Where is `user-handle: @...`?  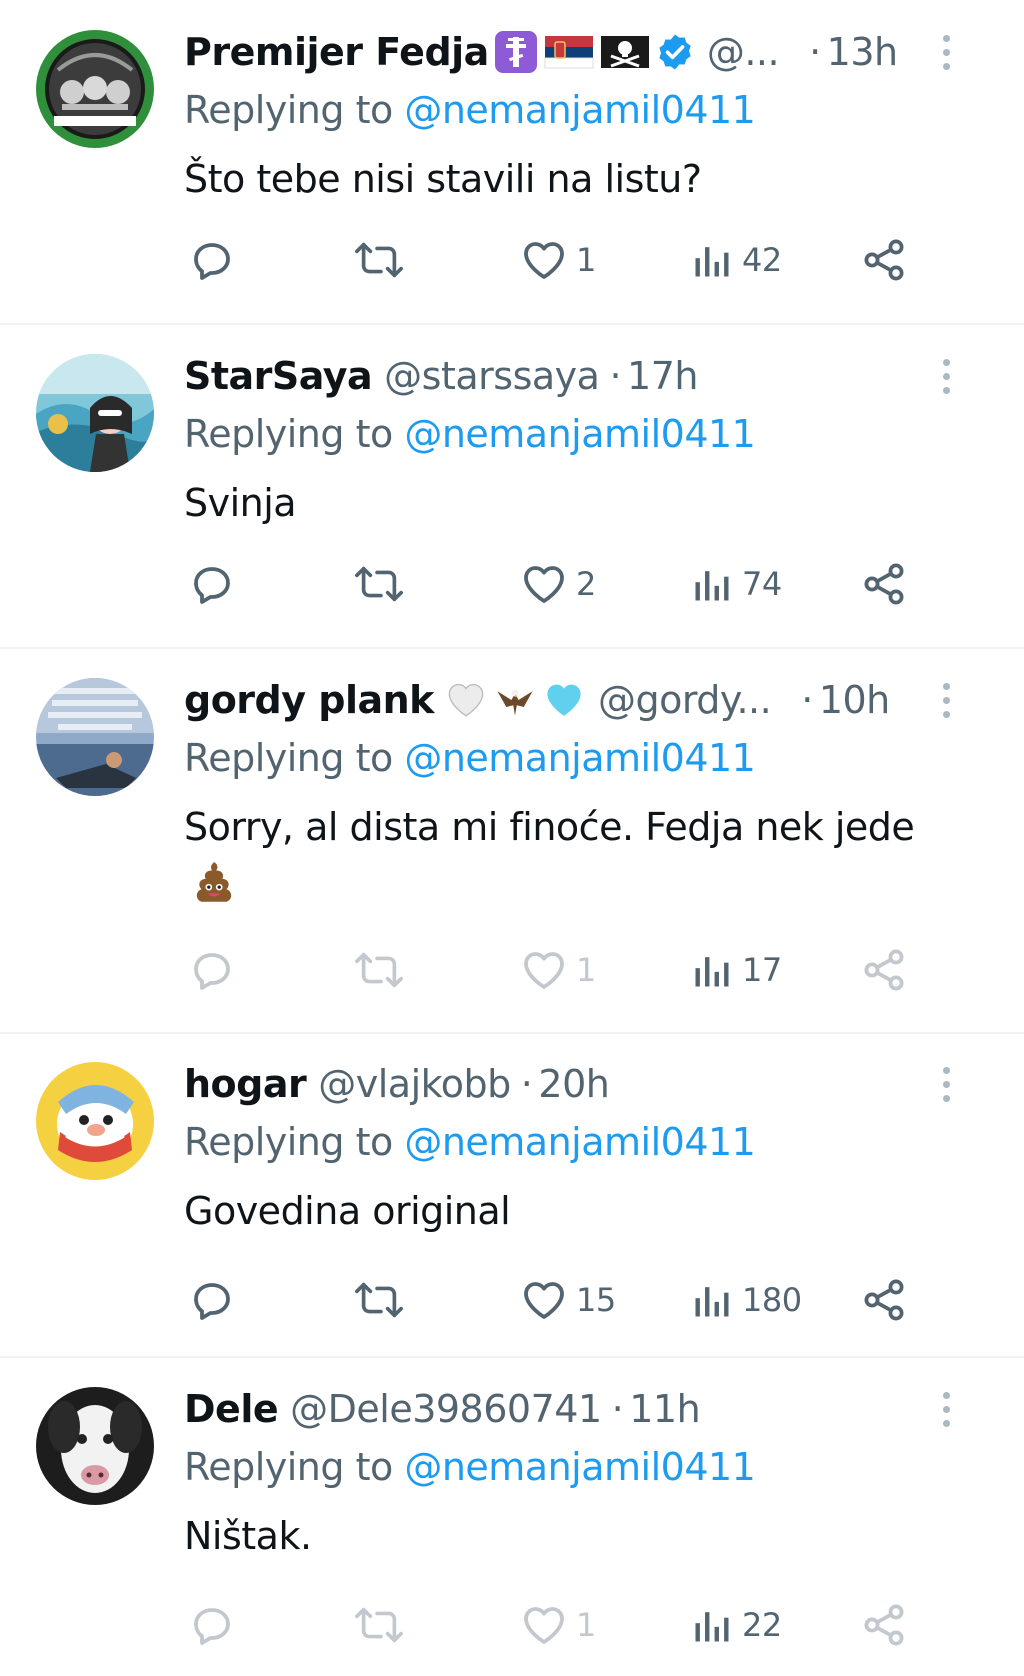 user-handle: @... is located at coordinates (743, 52).